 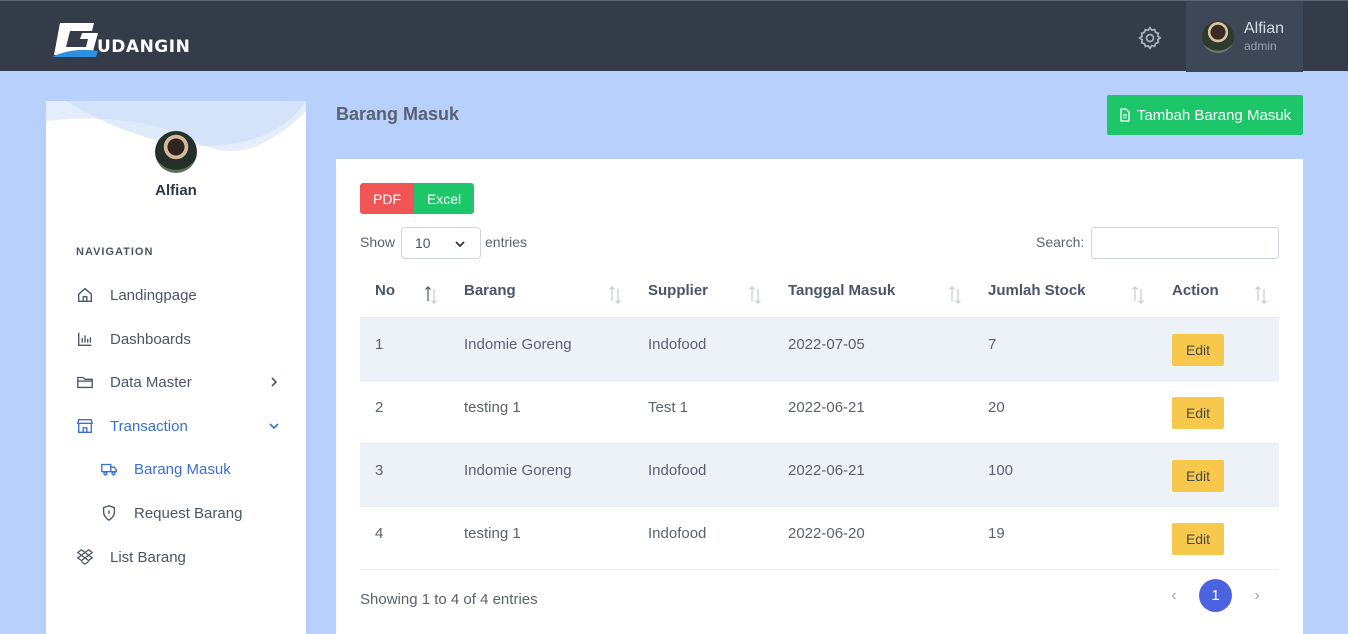 I want to click on sidebar-subitem-barang-masuk: Barang Masuk, so click(x=165, y=469).